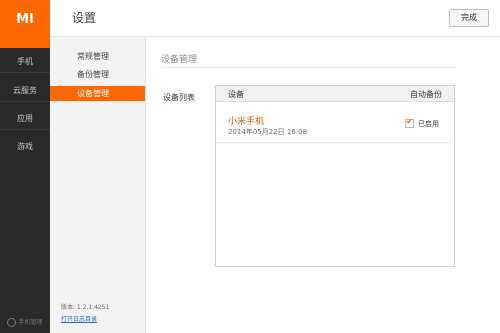 This screenshot has height=333, width=500. I want to click on rail-item-games: 游戏, so click(25, 147).